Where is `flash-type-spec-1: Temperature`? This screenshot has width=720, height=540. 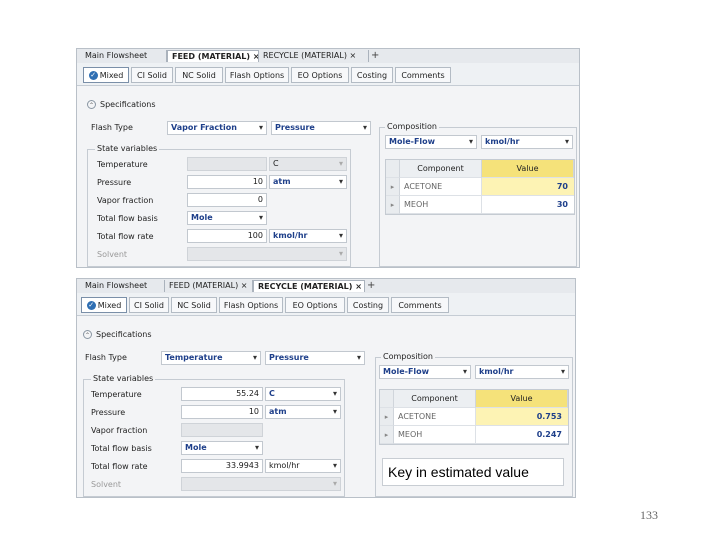 flash-type-spec-1: Temperature is located at coordinates (211, 358).